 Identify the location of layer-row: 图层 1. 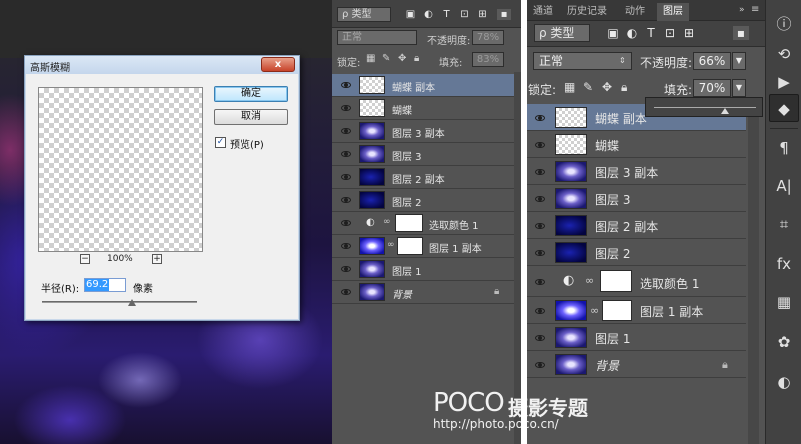
(636, 337).